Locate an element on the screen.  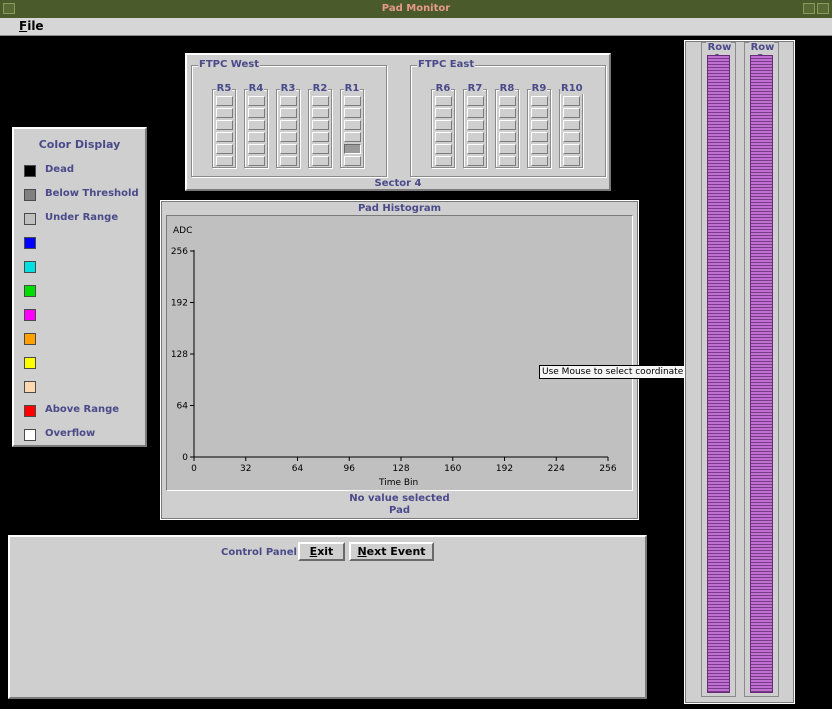
window-title: Pad Monitor is located at coordinates (416, 8).